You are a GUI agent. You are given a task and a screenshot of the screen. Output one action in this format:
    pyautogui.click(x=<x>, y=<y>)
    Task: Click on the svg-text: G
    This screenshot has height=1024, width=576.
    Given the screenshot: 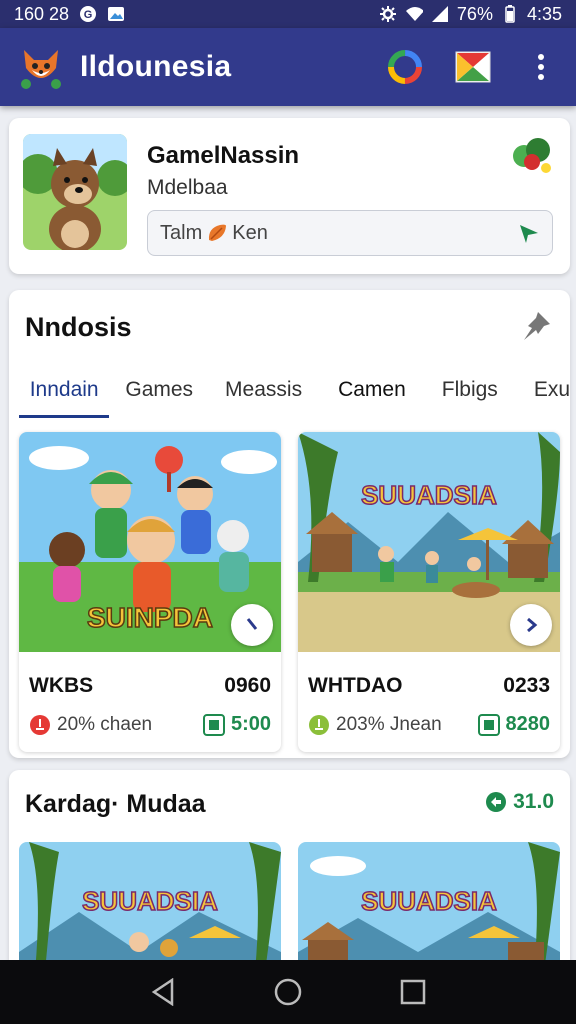 What is the action you would take?
    pyautogui.click(x=88, y=15)
    